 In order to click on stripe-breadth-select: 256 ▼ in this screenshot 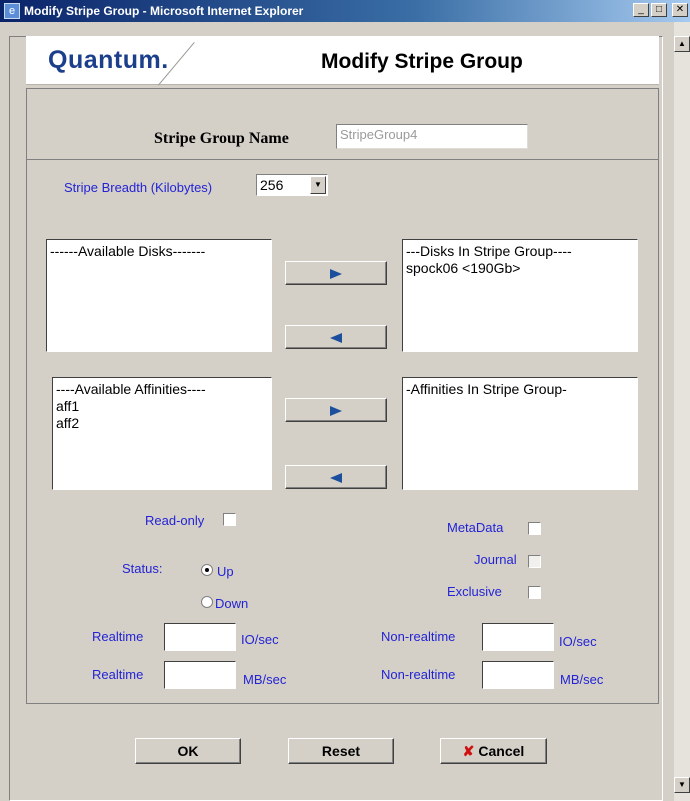, I will do `click(292, 185)`.